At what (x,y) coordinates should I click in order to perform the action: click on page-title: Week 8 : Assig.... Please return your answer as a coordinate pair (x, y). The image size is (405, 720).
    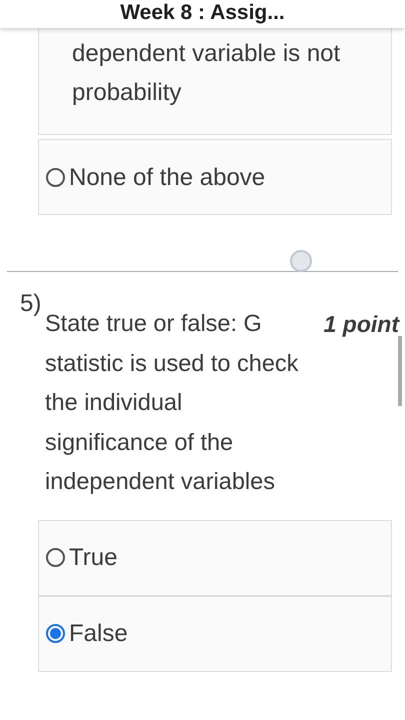
    Looking at the image, I should click on (202, 13).